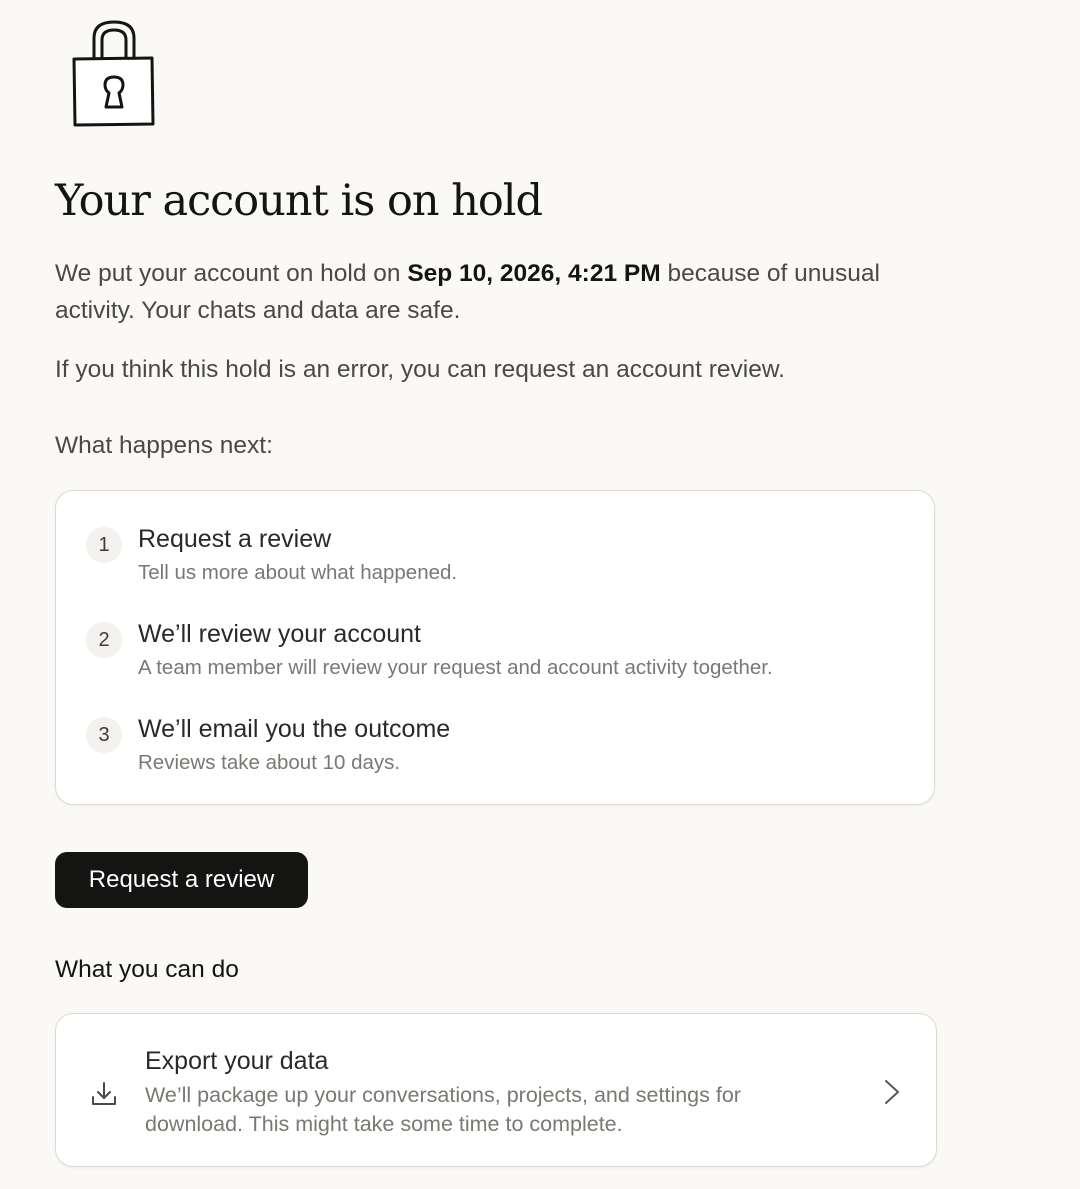 The width and height of the screenshot is (1080, 1189). What do you see at coordinates (294, 729) in the screenshot?
I see `step-title: We’ll email you the outcome` at bounding box center [294, 729].